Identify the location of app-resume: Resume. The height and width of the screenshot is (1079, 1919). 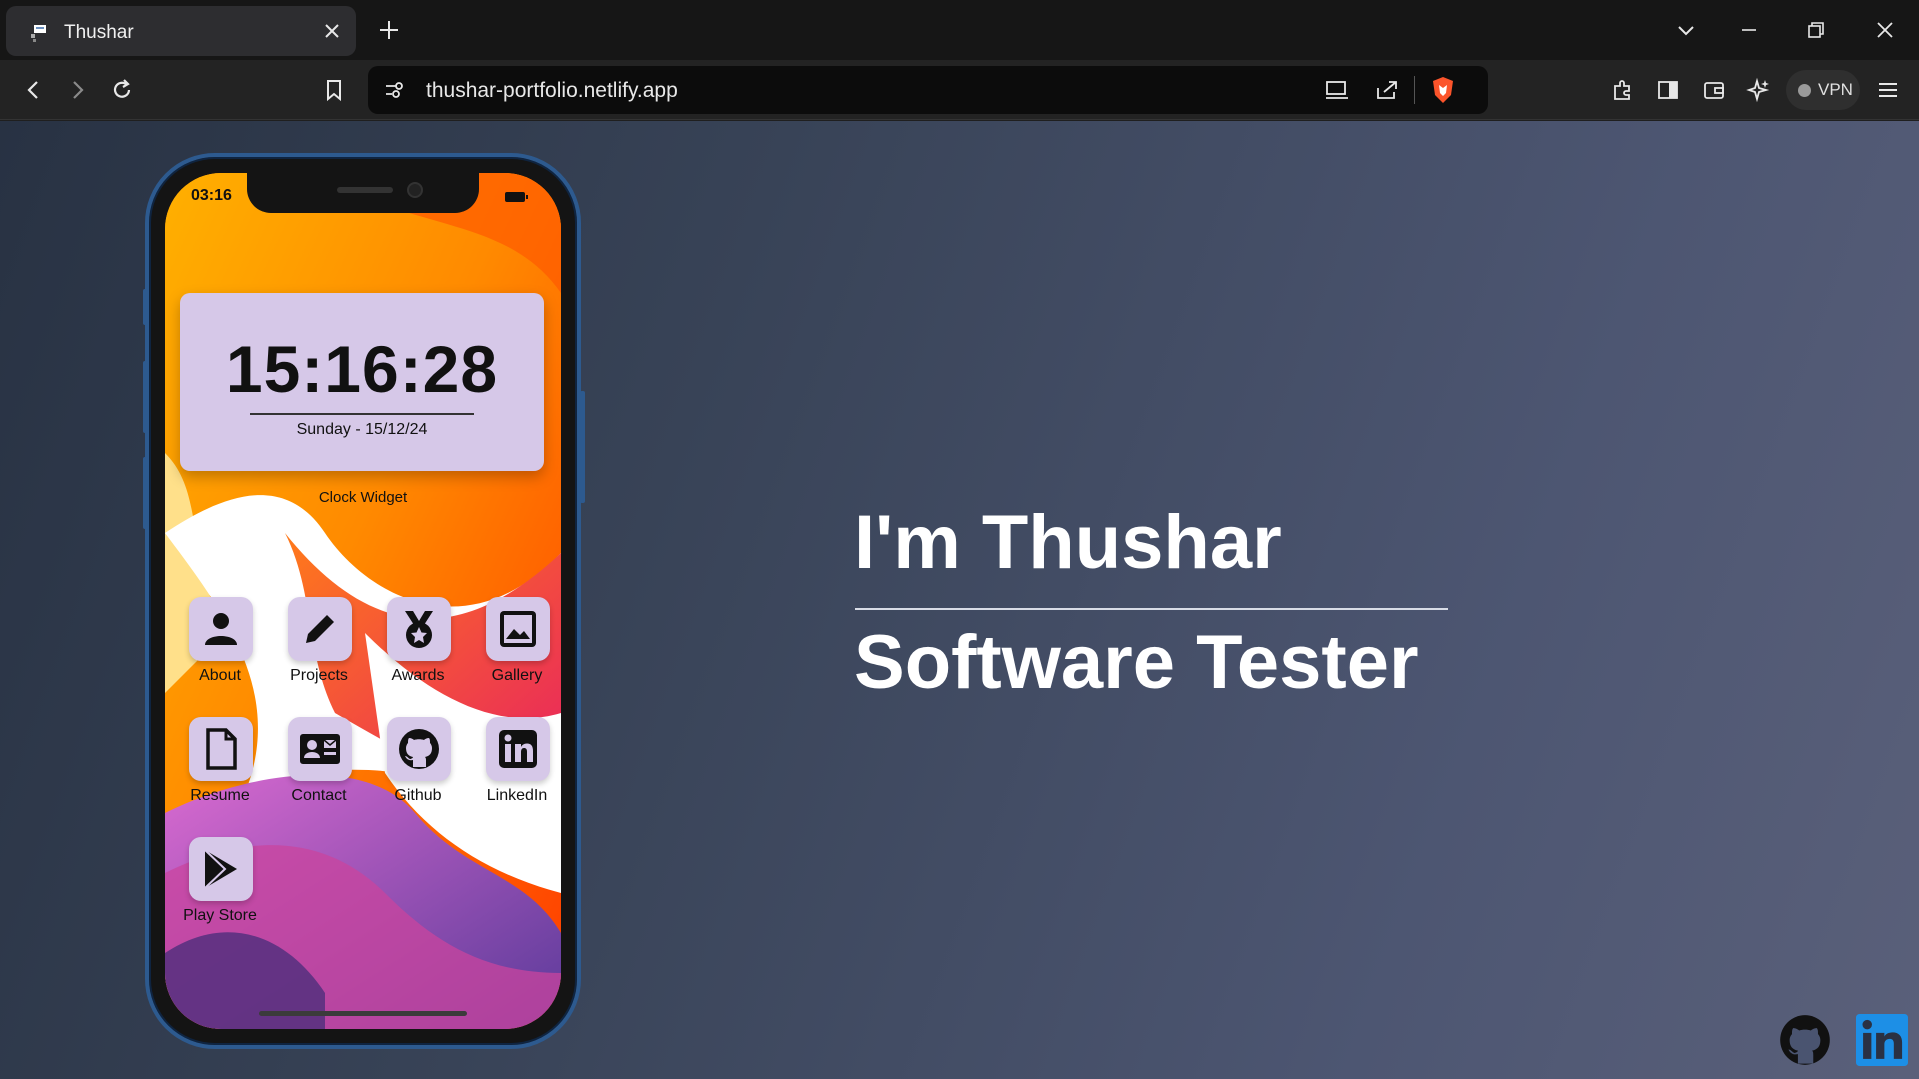
(220, 765).